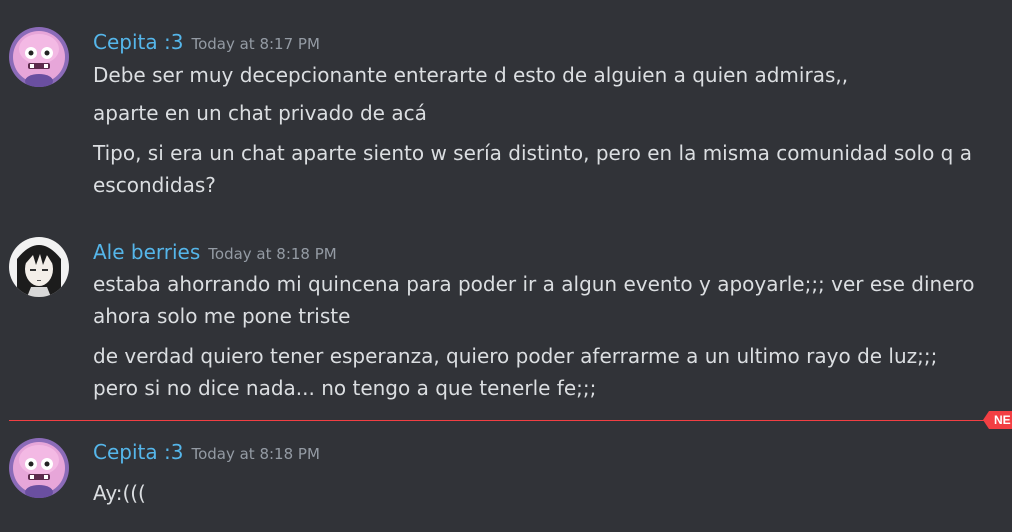 The width and height of the screenshot is (1012, 532). Describe the element at coordinates (39, 267) in the screenshot. I see `anime-girl-avatar-icon` at that location.